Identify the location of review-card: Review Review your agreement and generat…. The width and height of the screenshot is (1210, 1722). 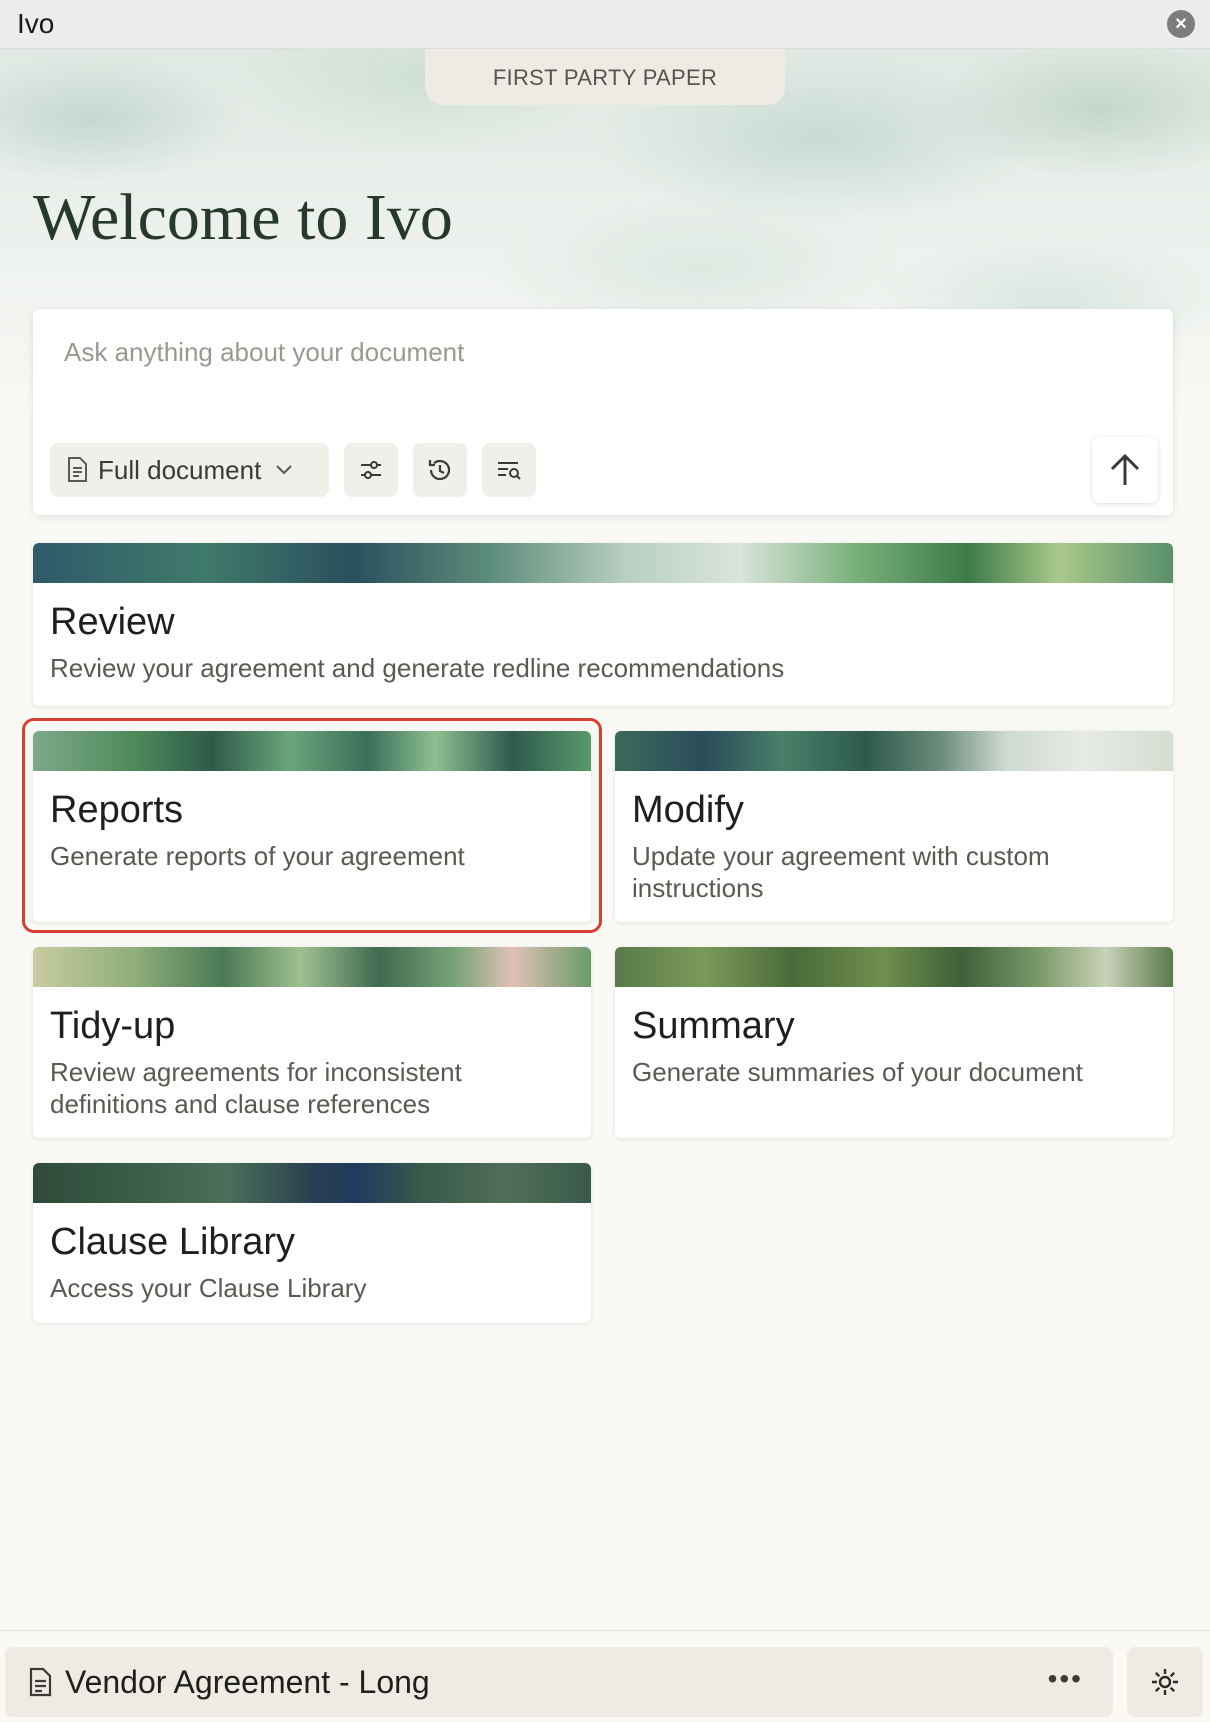
(603, 624).